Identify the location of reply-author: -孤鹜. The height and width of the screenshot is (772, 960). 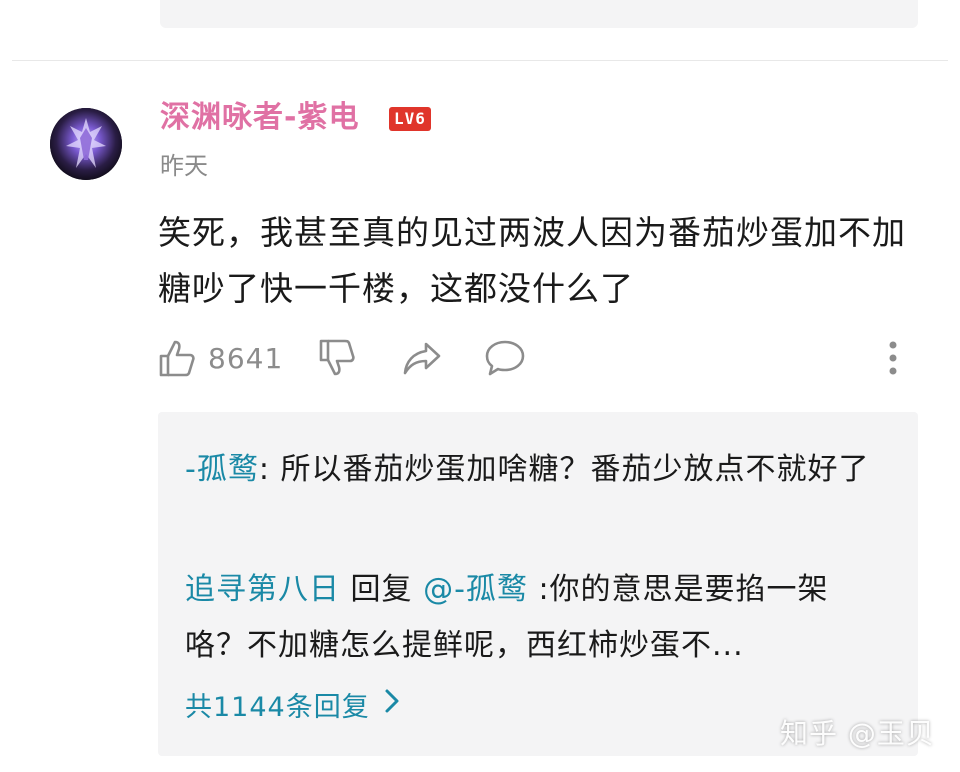
(222, 469).